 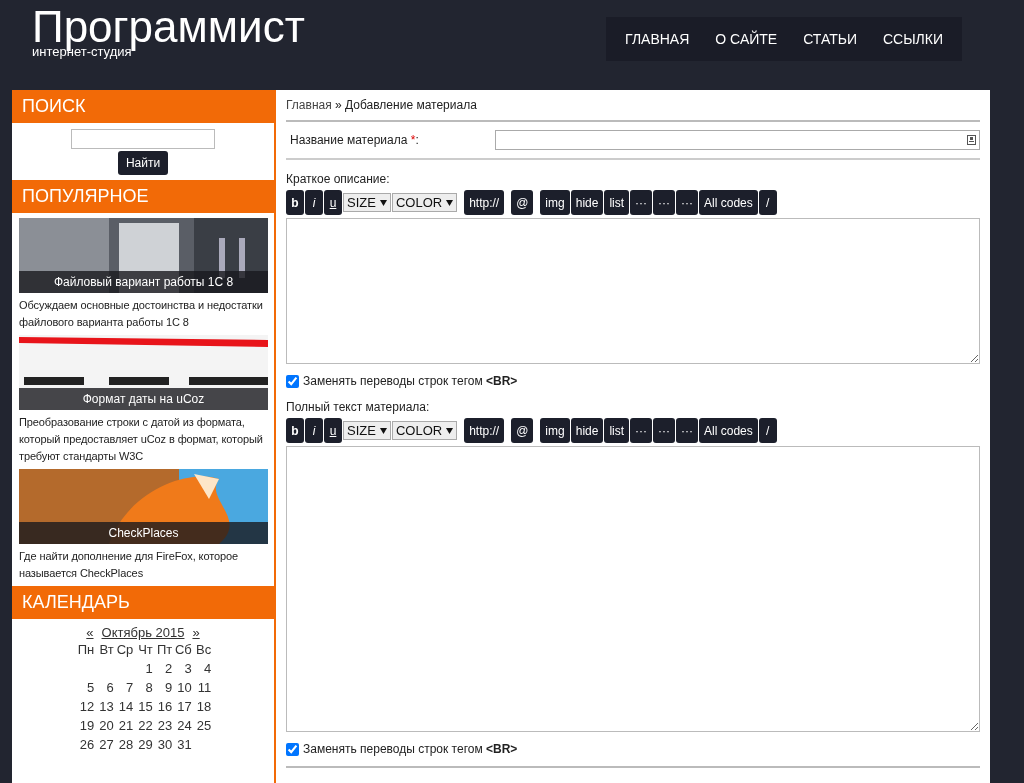 What do you see at coordinates (143, 687) in the screenshot?
I see `calendar-day: 8` at bounding box center [143, 687].